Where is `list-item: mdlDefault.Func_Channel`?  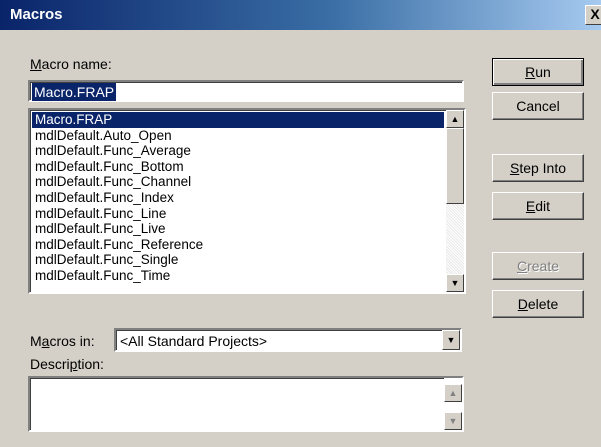 list-item: mdlDefault.Func_Channel is located at coordinates (238, 182).